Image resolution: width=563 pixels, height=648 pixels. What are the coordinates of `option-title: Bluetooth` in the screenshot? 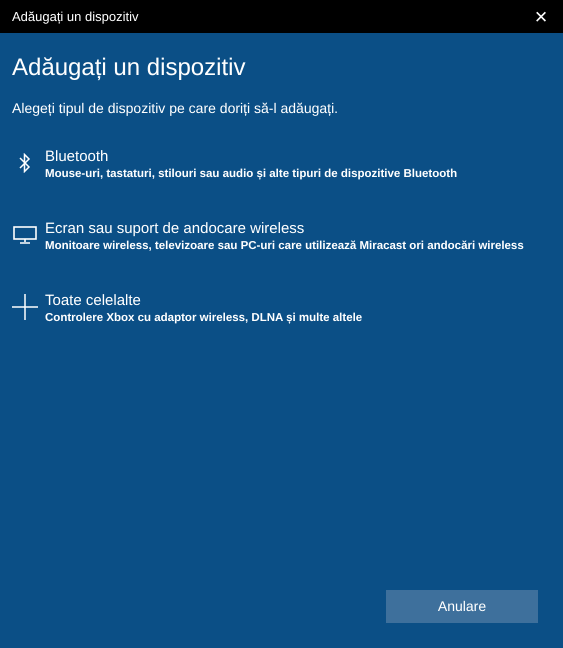 It's located at (77, 157).